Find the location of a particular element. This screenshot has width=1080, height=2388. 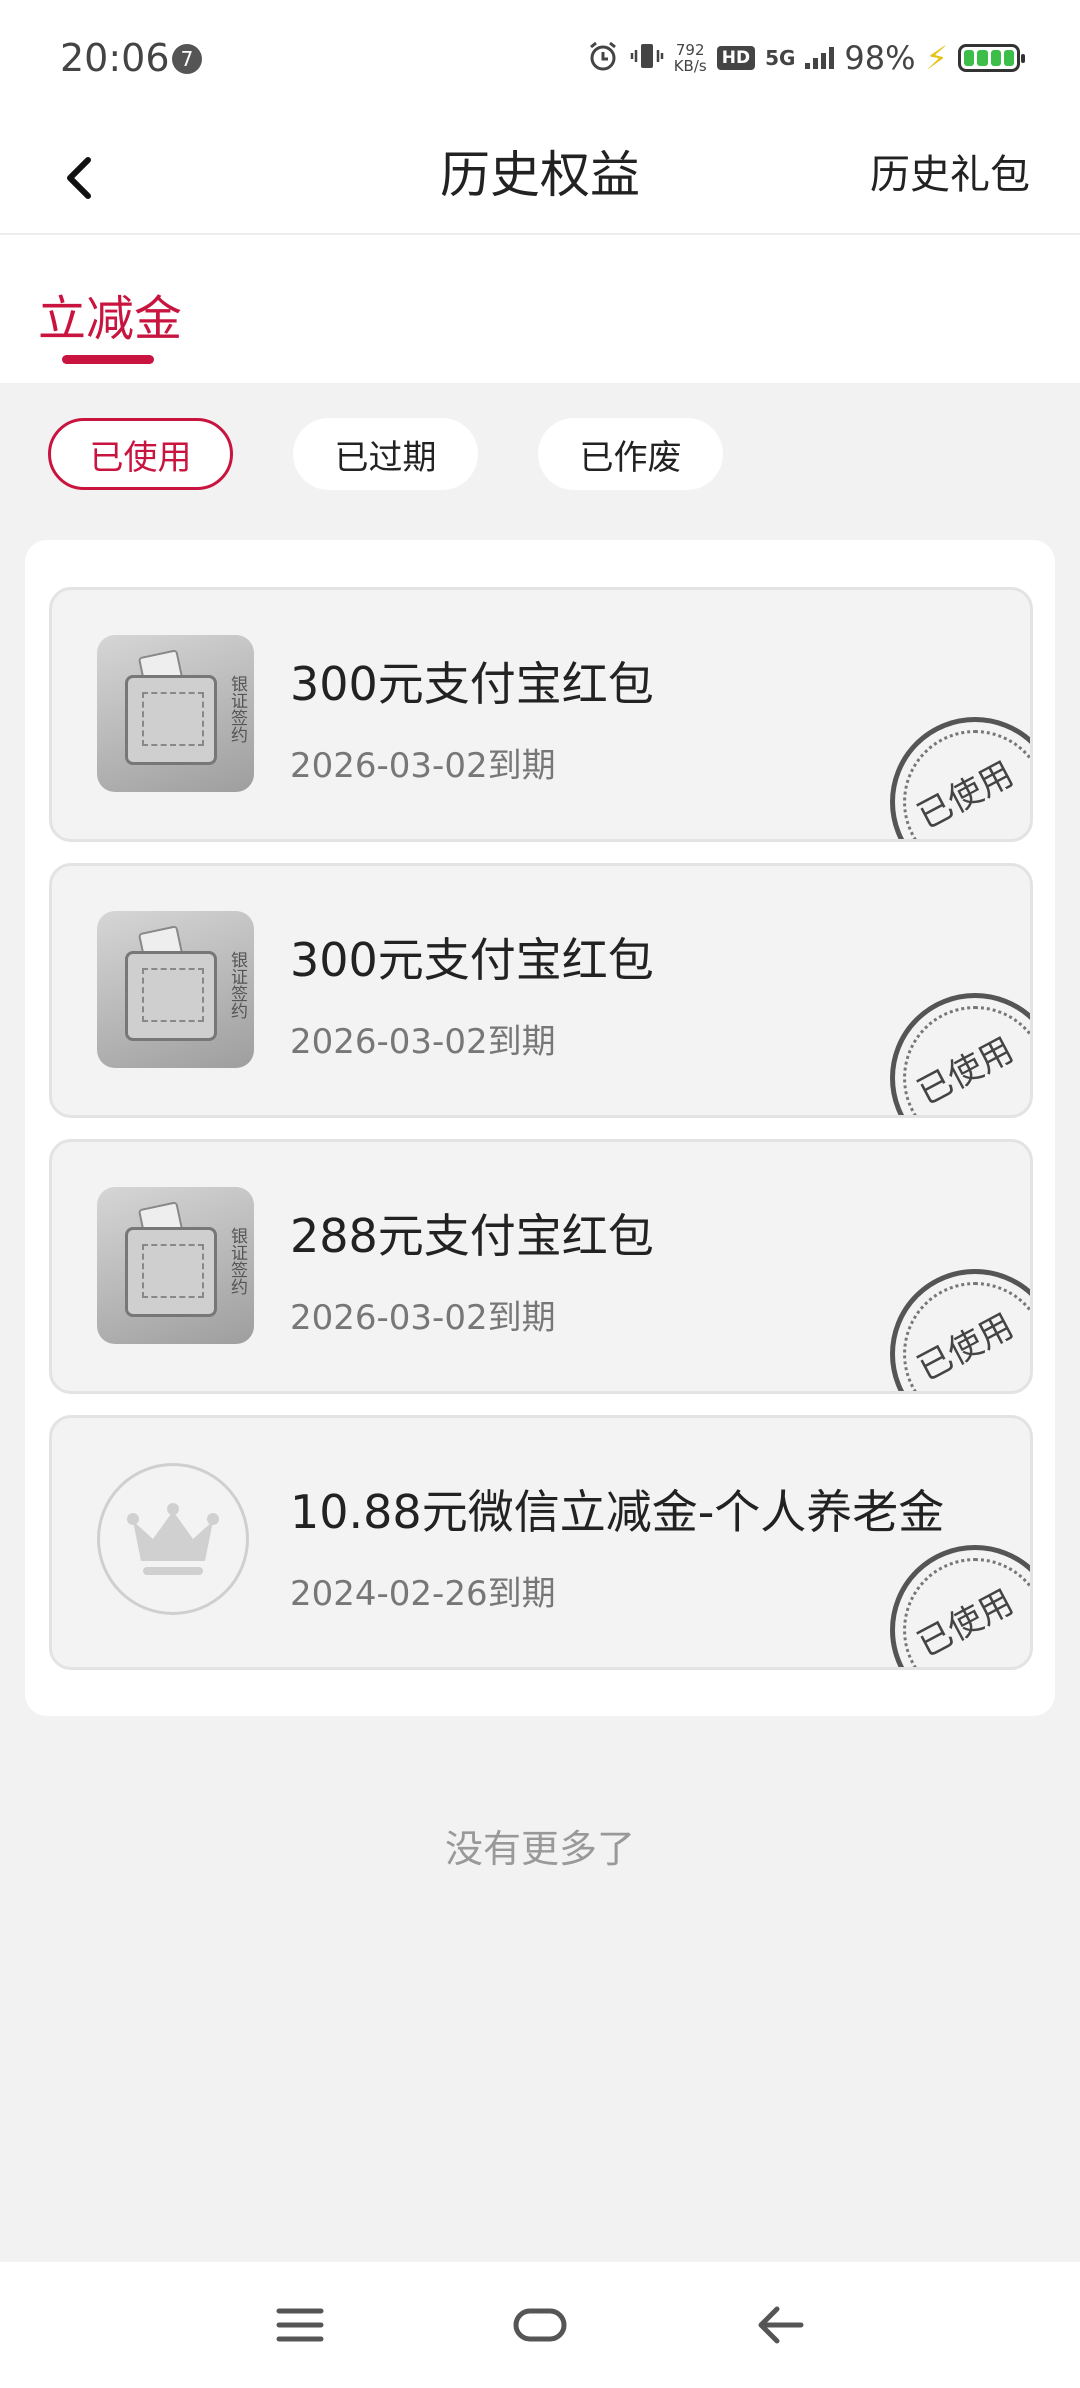

system-nav-bar is located at coordinates (540, 2325).